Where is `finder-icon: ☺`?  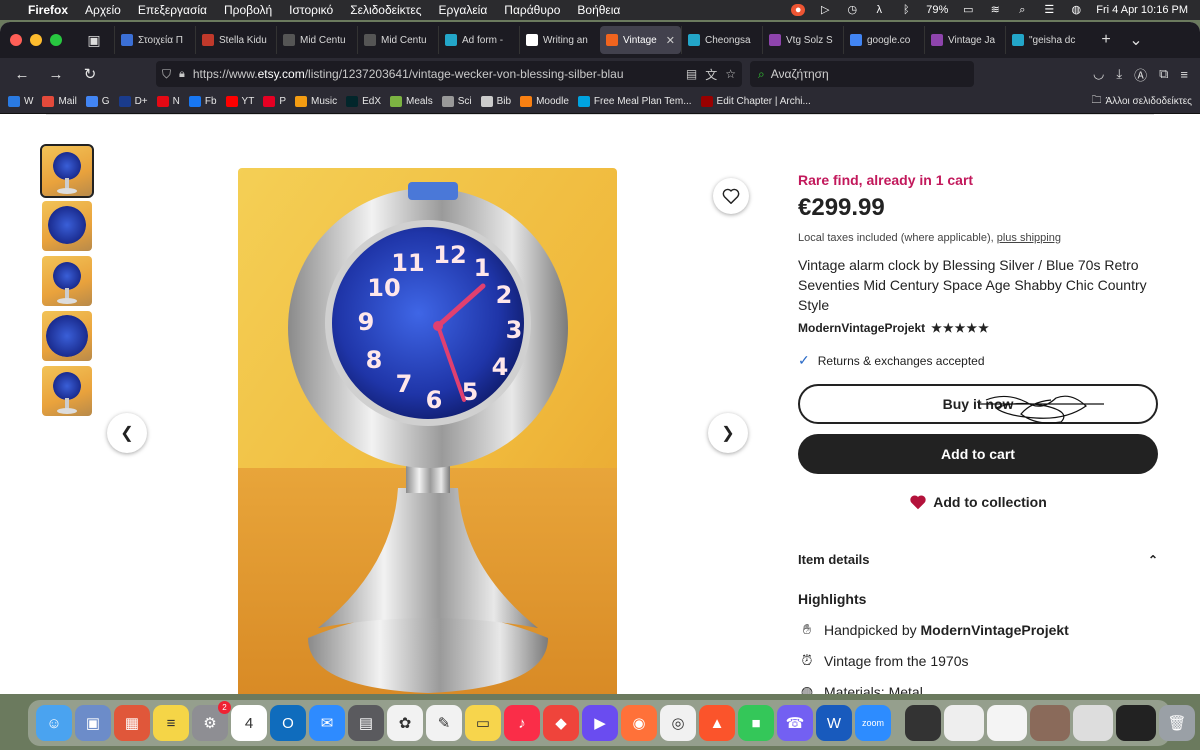 finder-icon: ☺ is located at coordinates (54, 723).